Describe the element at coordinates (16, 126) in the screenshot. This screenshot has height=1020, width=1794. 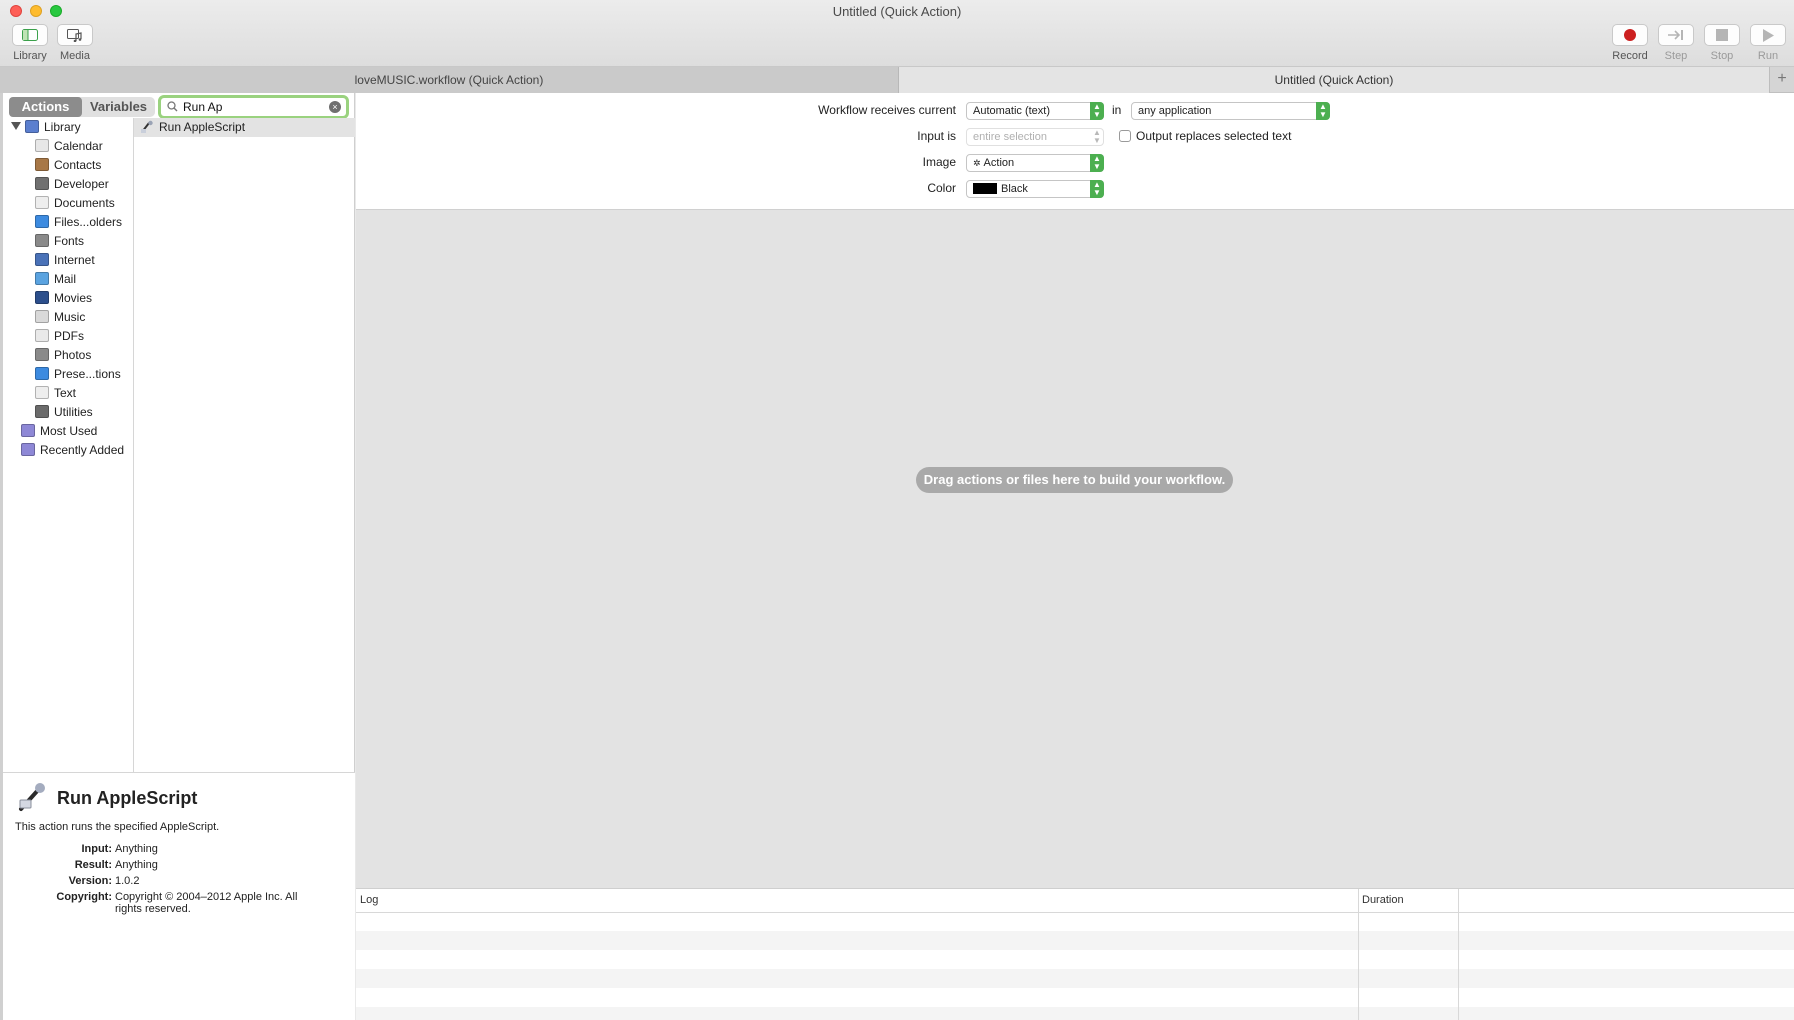
I see `disclosure-triangle-icon` at that location.